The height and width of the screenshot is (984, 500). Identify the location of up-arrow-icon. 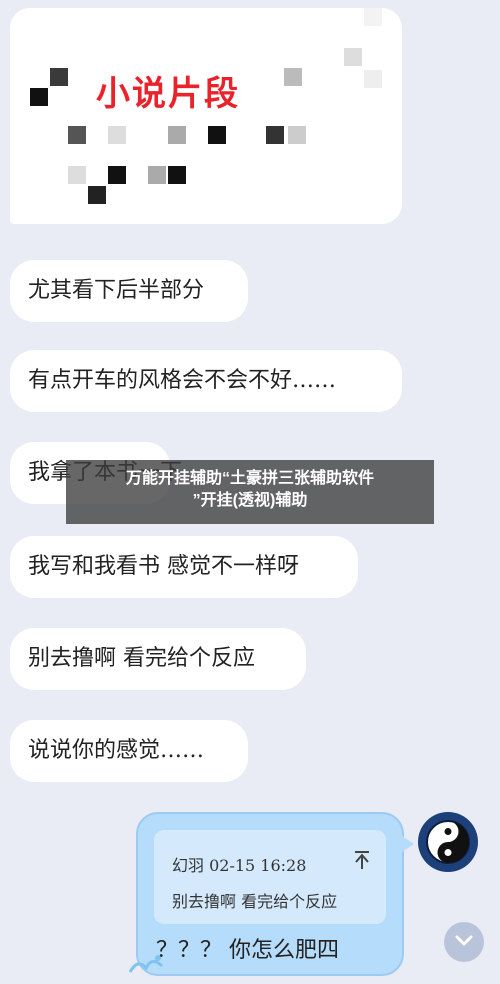
(362, 862).